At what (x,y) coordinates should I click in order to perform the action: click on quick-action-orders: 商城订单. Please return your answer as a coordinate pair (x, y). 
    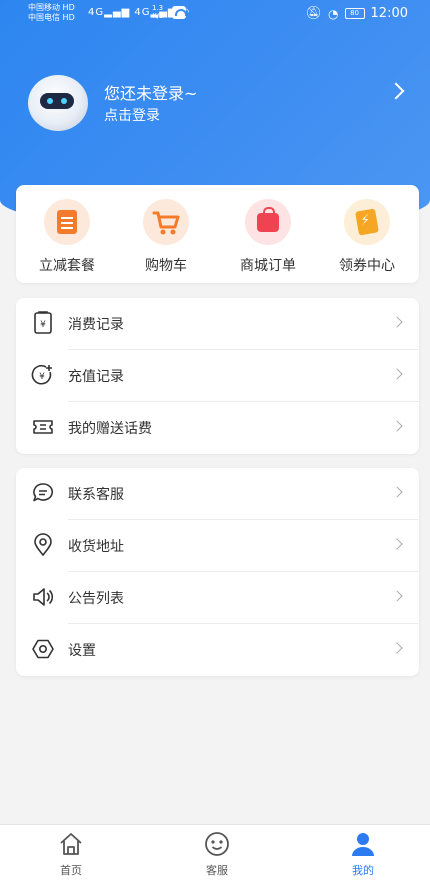
    Looking at the image, I should click on (268, 237).